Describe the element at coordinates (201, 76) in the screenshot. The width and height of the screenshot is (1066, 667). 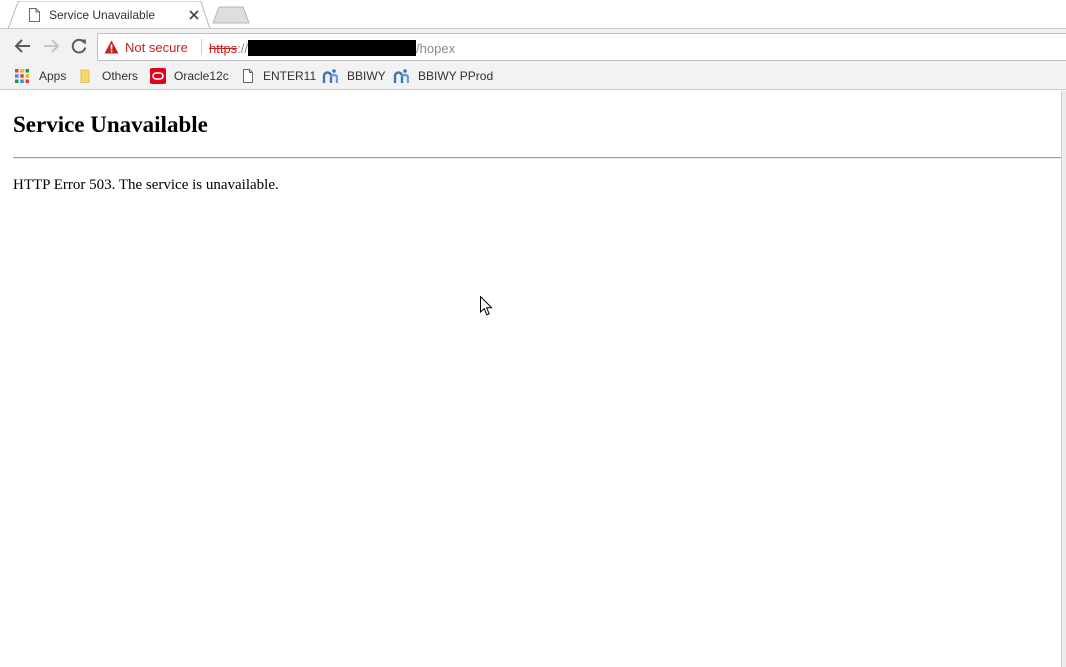
I see `bookmark-label: Oracle12c` at that location.